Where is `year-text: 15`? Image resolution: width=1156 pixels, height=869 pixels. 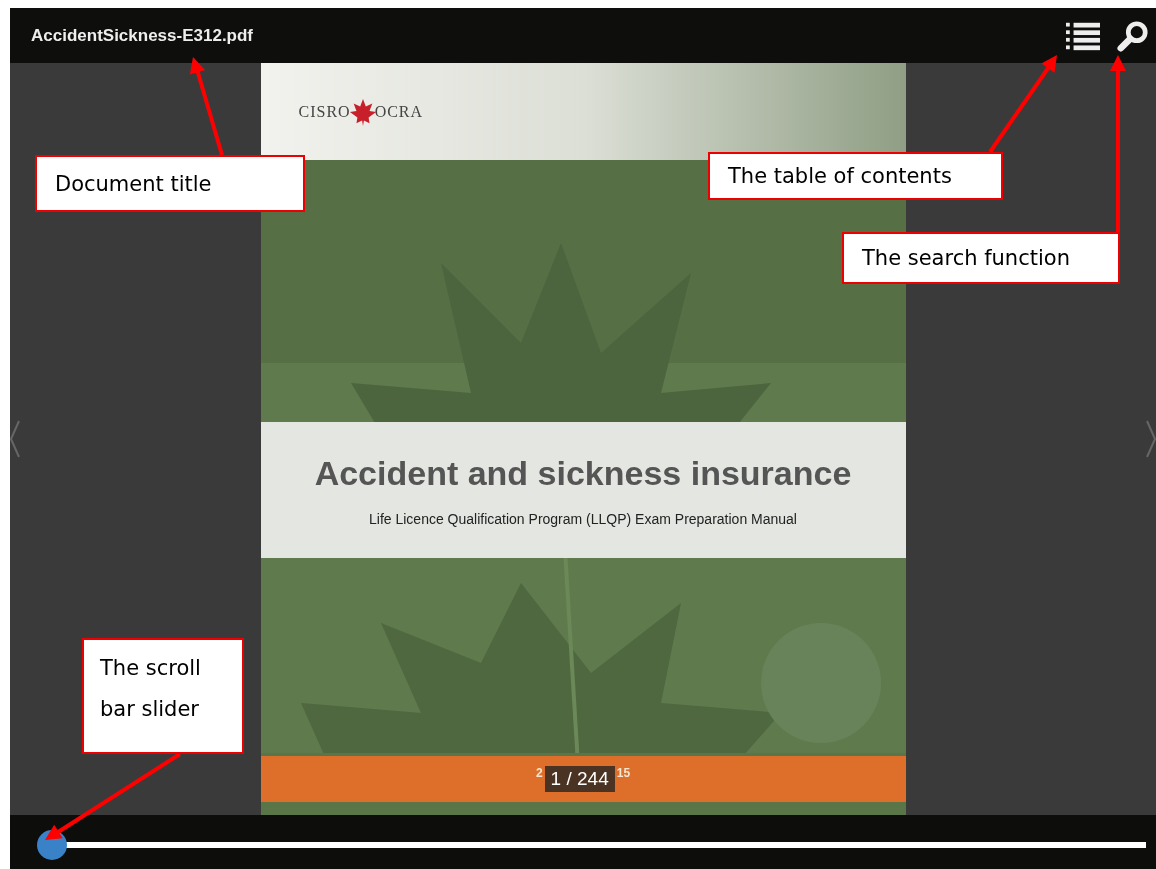
year-text: 15 is located at coordinates (623, 773).